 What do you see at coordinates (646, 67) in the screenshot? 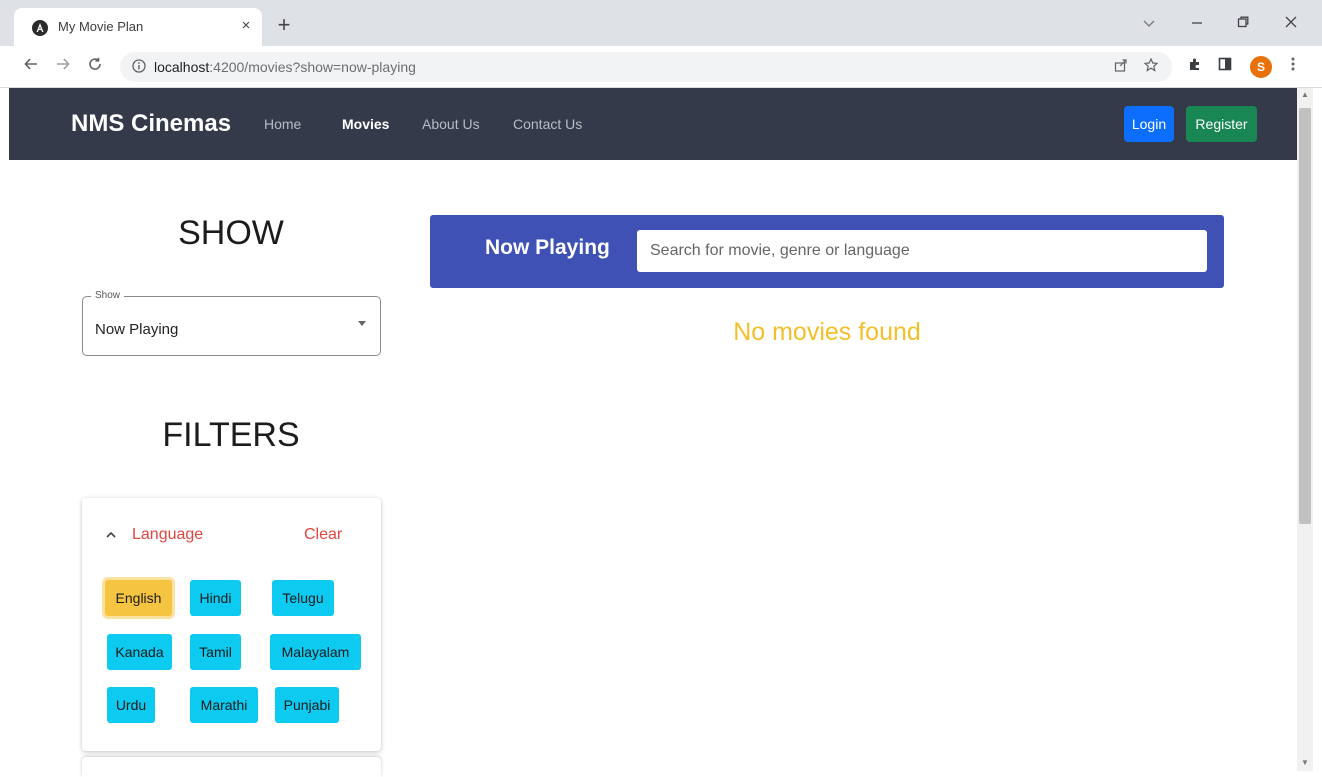
I see `address-bar: localhost:4200/movies?show=now-playing` at bounding box center [646, 67].